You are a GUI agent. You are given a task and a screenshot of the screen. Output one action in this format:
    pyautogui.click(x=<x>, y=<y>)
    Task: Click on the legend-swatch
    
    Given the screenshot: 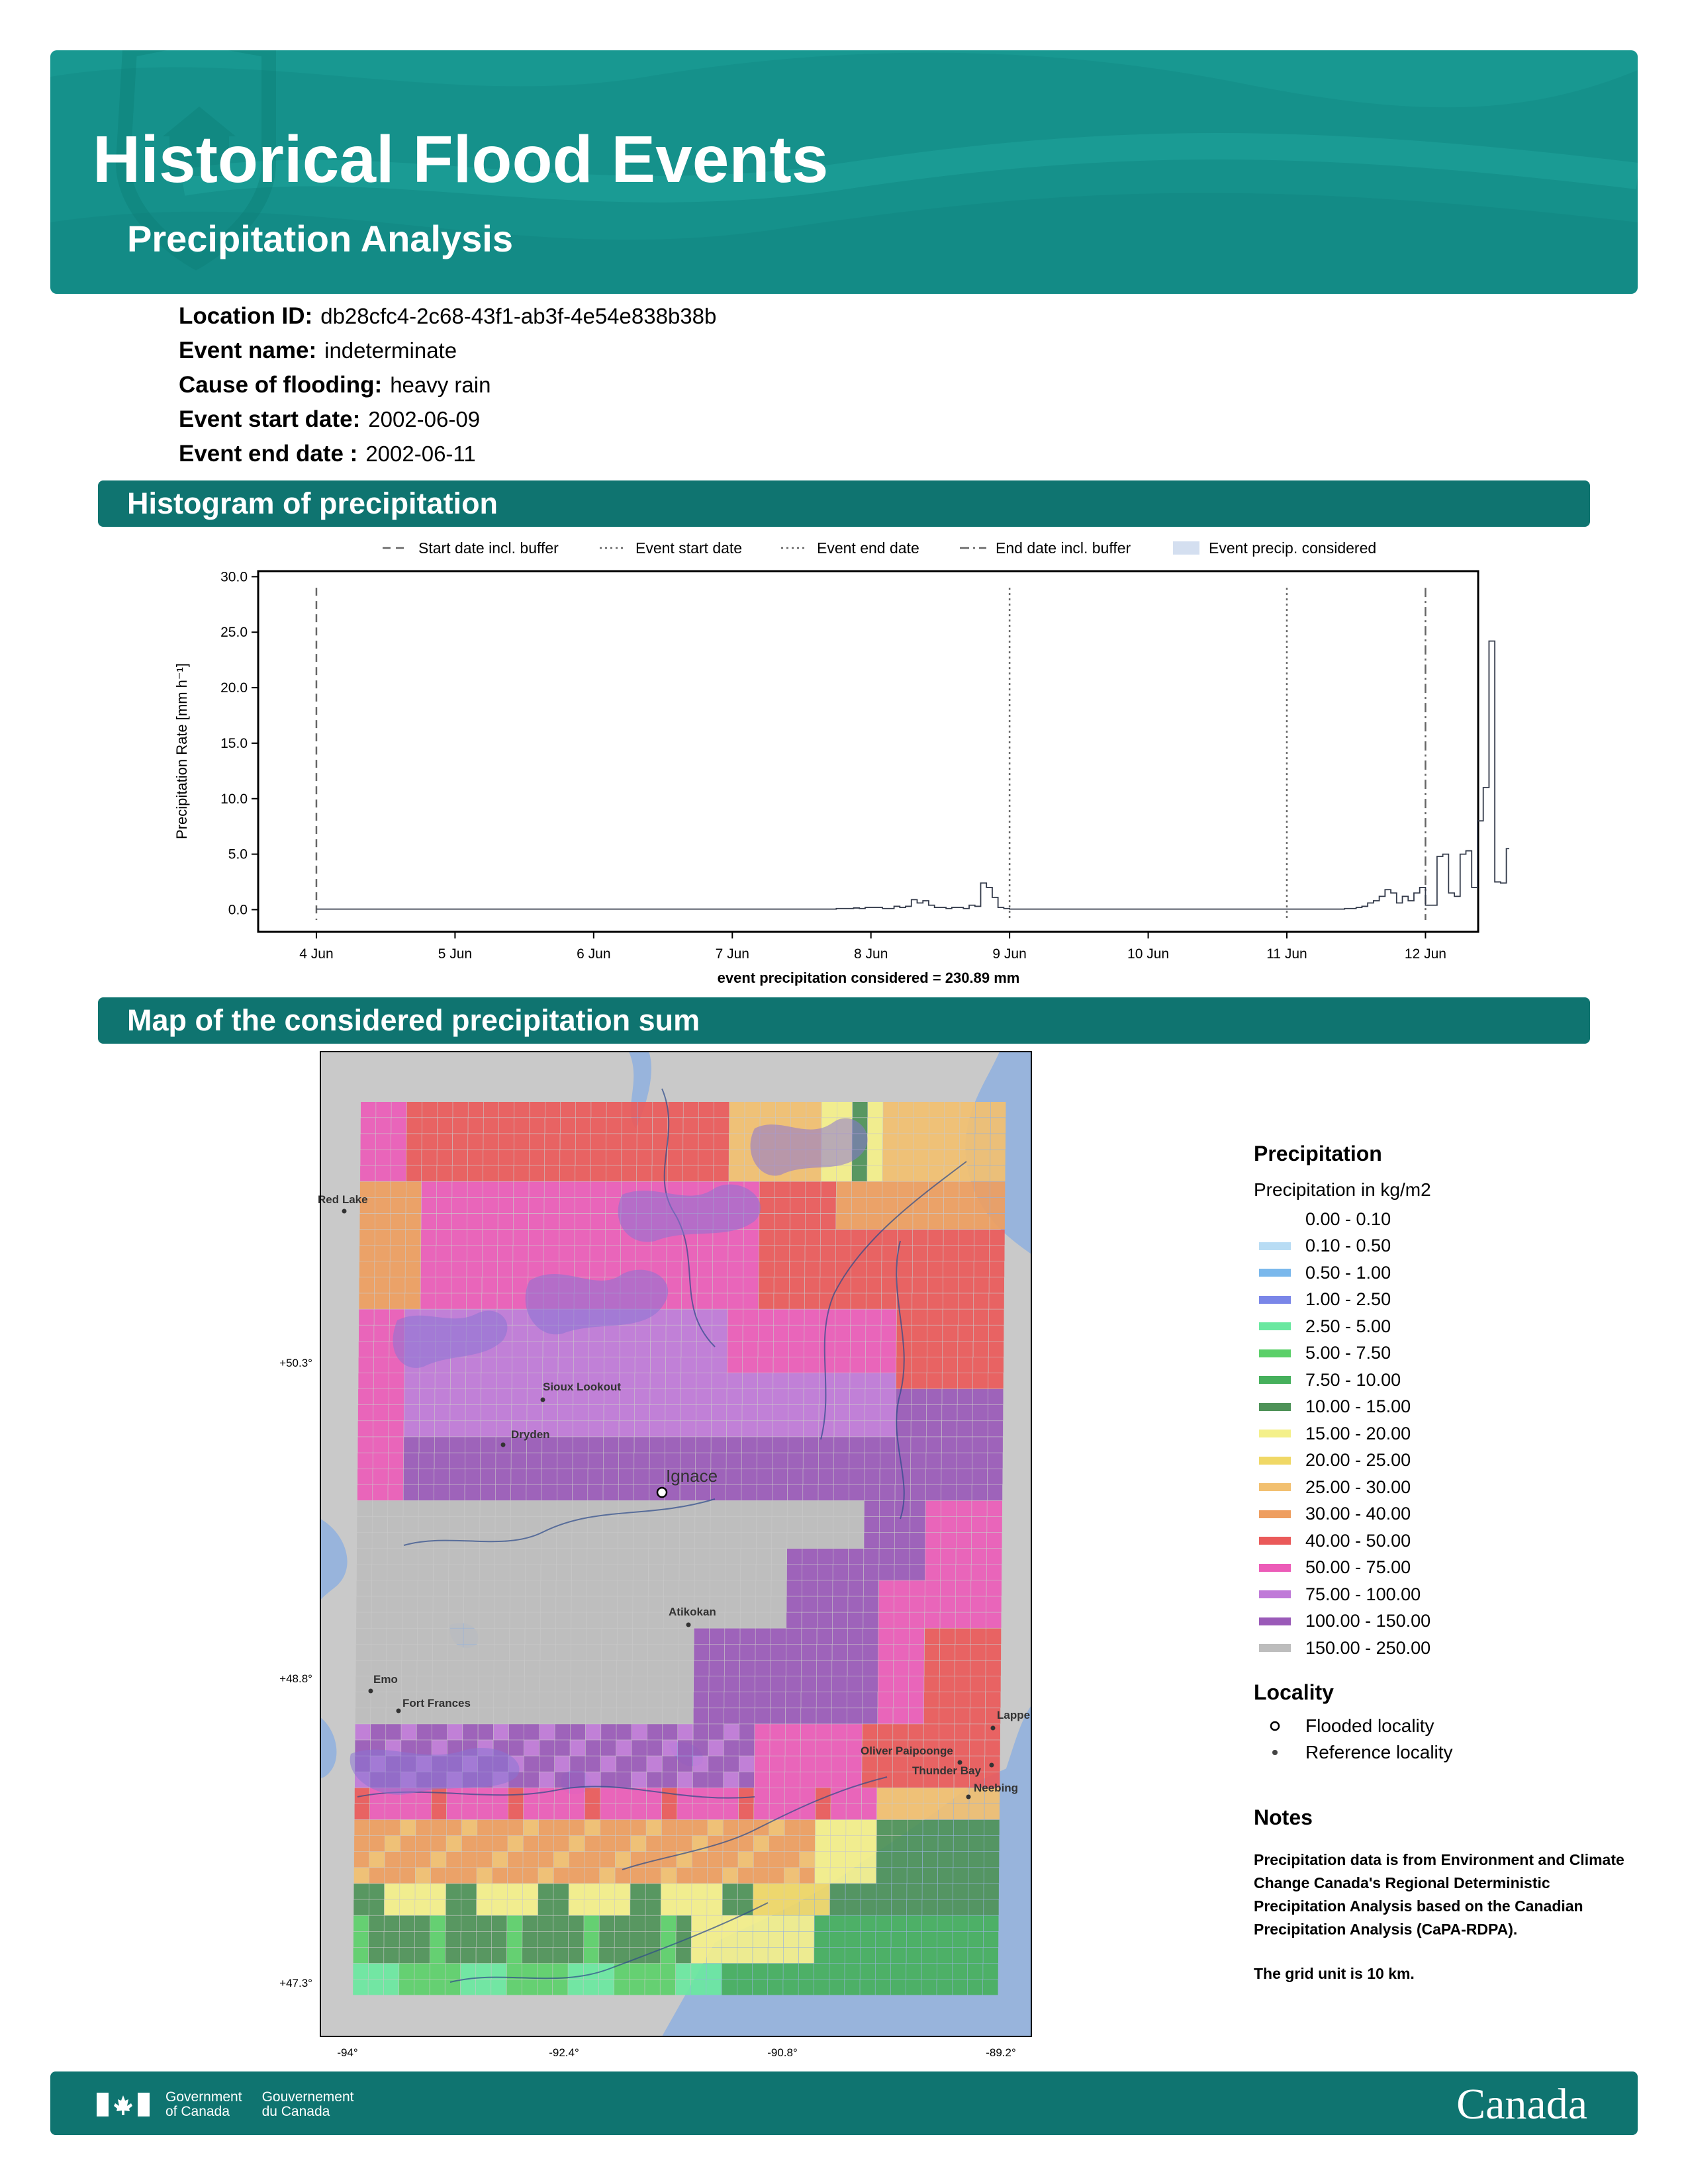 What is the action you would take?
    pyautogui.click(x=1275, y=1487)
    